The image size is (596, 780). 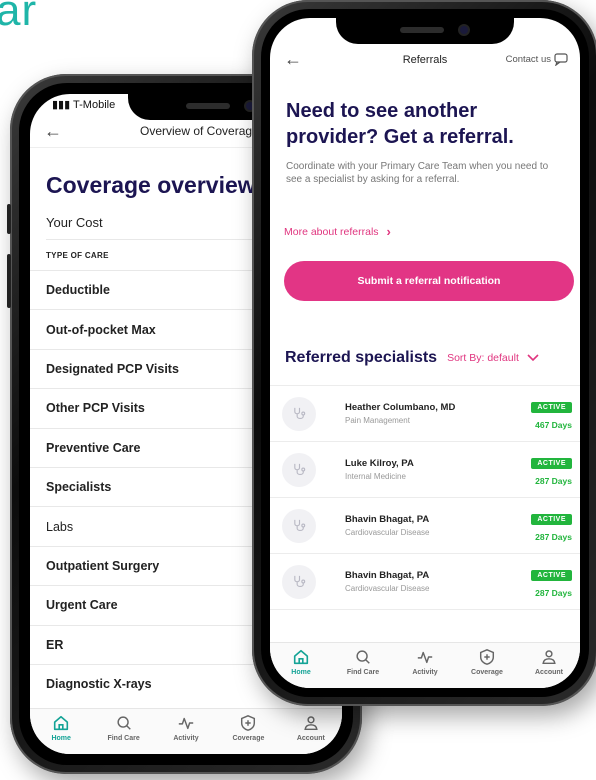 I want to click on specialist-name: Luke Kilroy, PA, so click(x=379, y=463).